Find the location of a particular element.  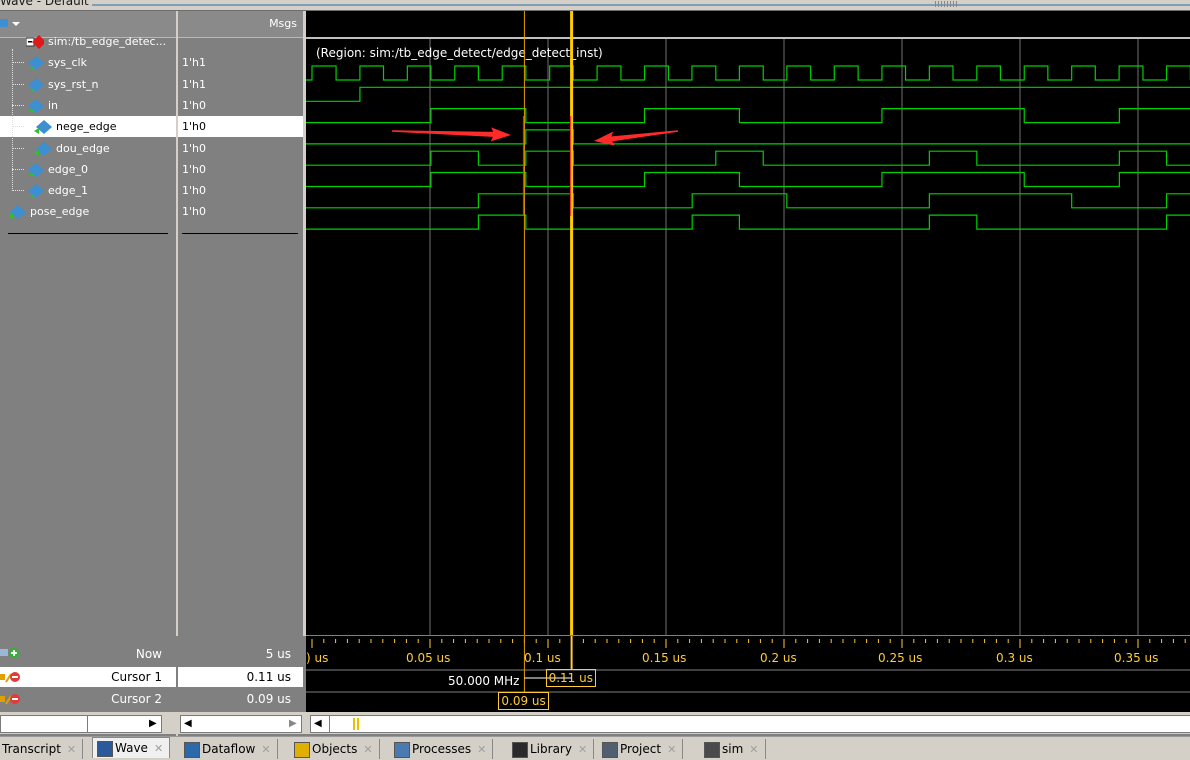

timeline-canvas is located at coordinates (748, 664).